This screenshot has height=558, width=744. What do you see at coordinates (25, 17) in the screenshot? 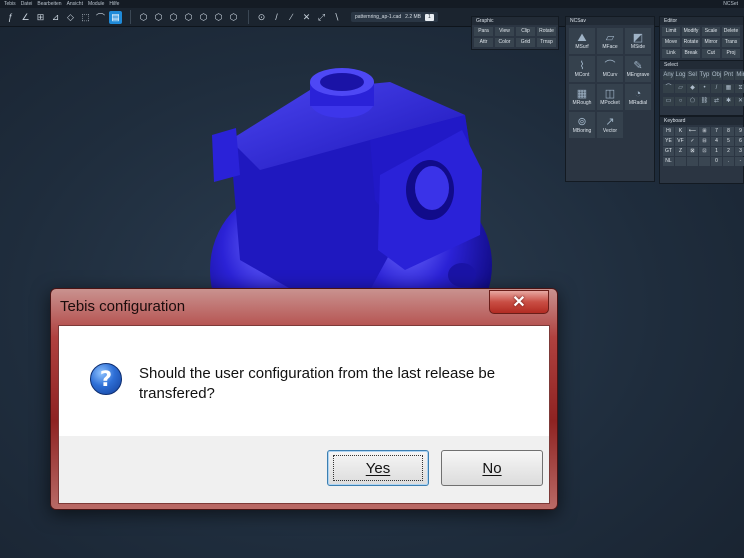
I see `angle-icon: ∠` at bounding box center [25, 17].